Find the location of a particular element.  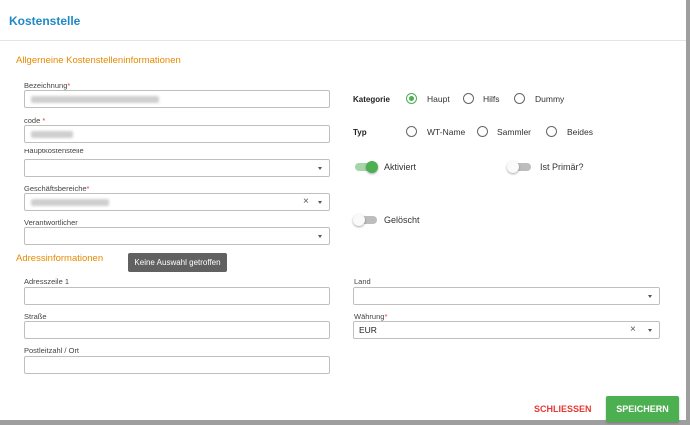

verantwortlicher-label: Verantwortlicher is located at coordinates (51, 222).